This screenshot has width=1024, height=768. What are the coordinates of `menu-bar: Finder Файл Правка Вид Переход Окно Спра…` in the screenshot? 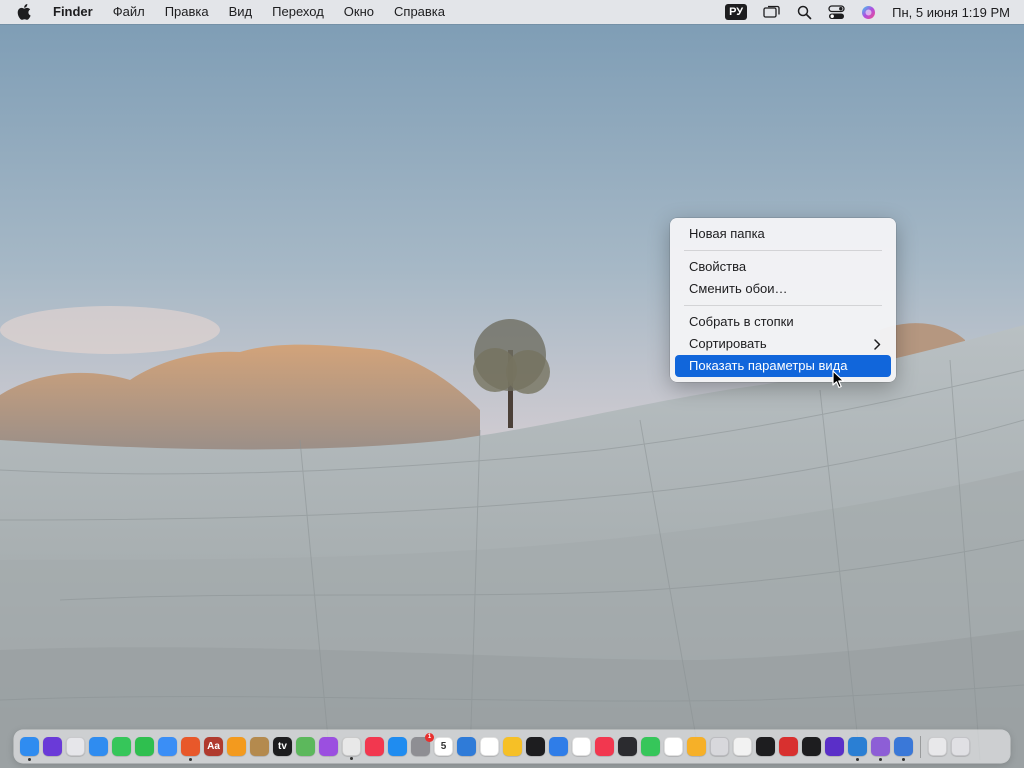 It's located at (512, 12).